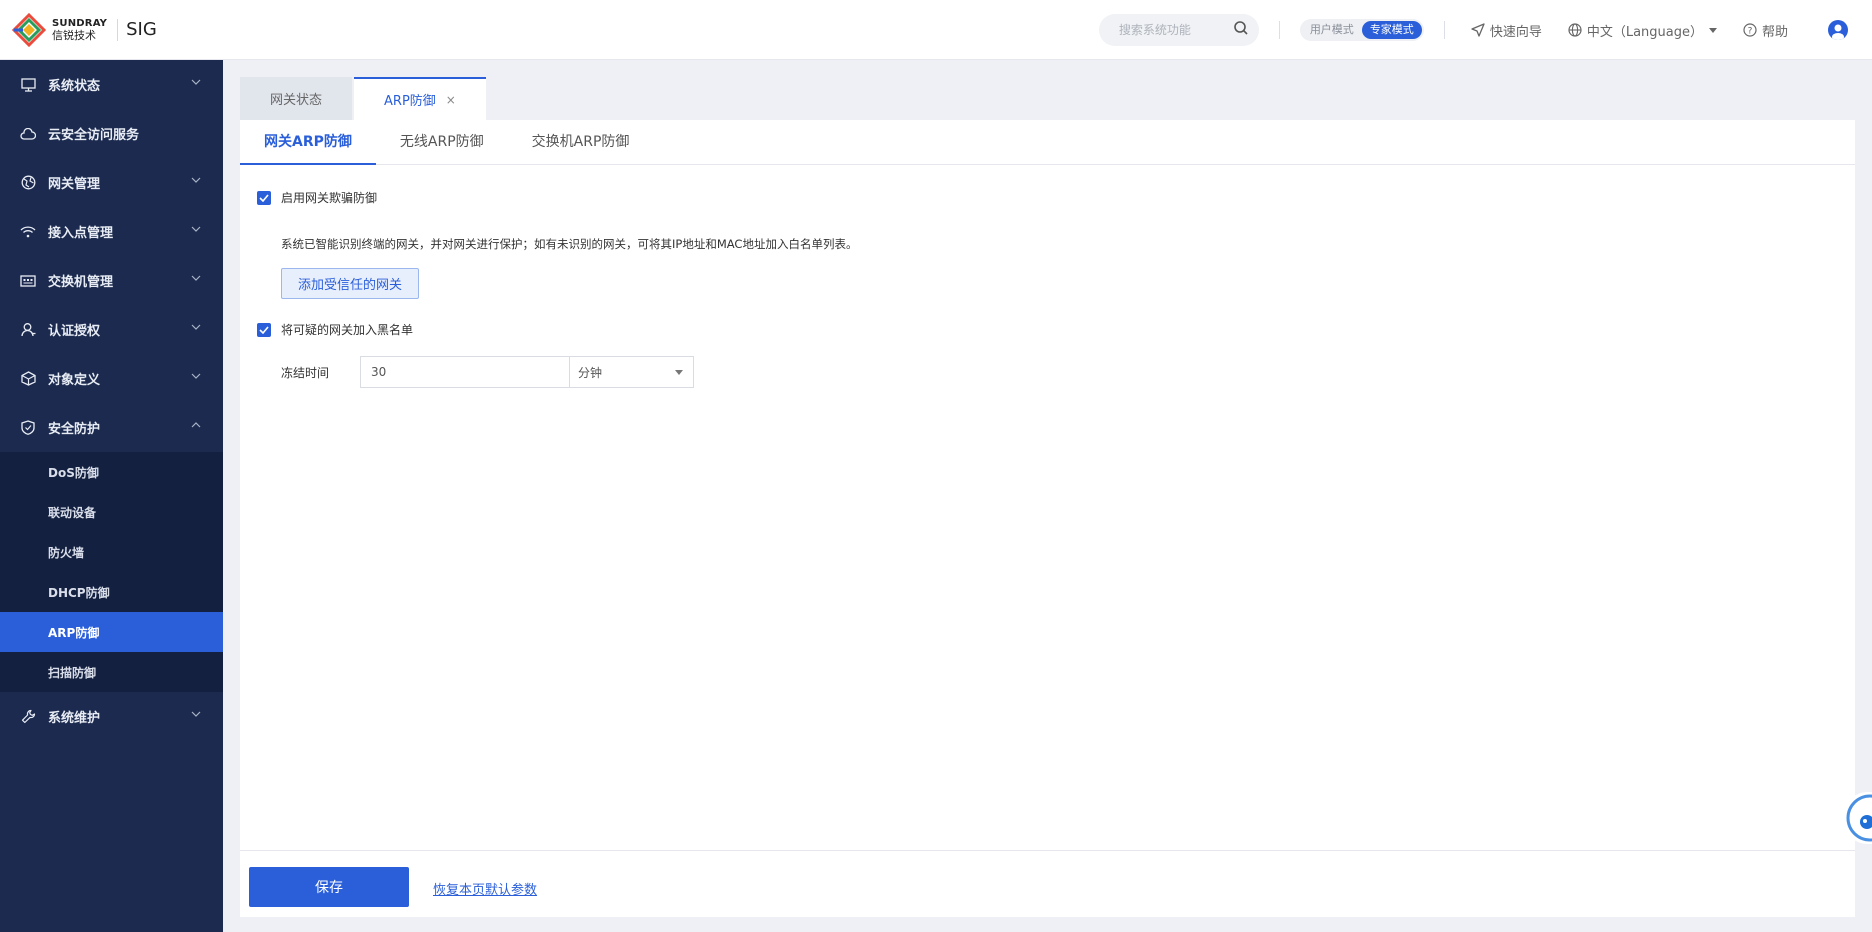 The image size is (1872, 932). I want to click on sub-tabs: 网关ARP防御 无线ARP防御 交换机ARP防御, so click(1047, 142).